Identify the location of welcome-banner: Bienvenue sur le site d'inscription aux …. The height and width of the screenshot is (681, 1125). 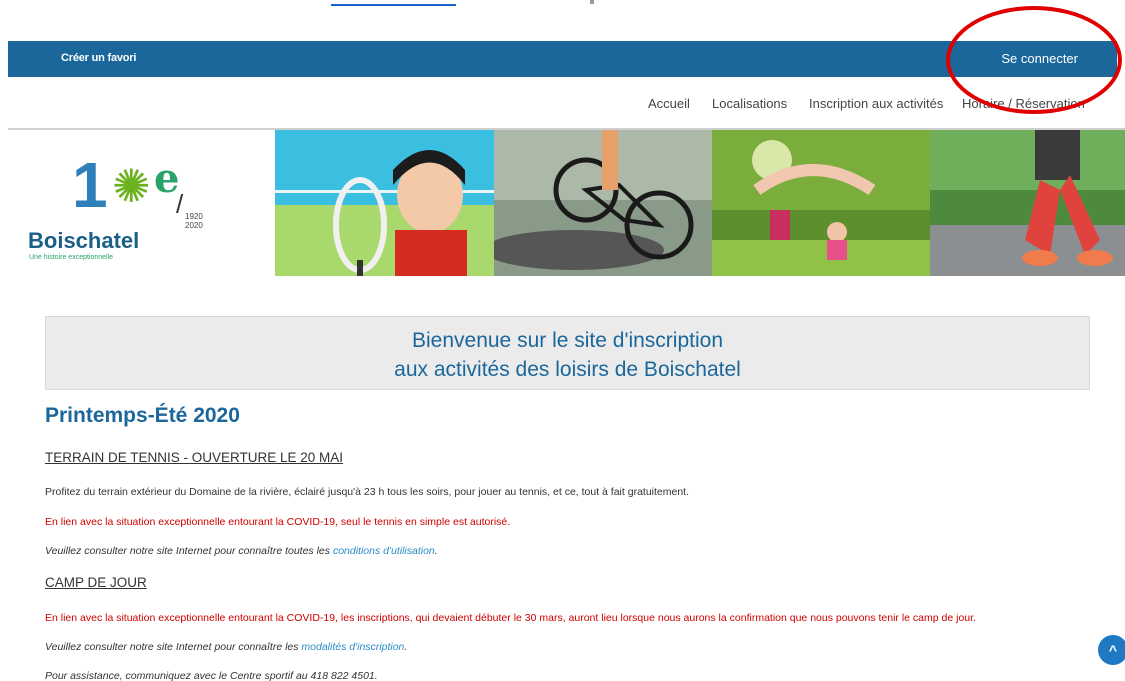
(567, 353).